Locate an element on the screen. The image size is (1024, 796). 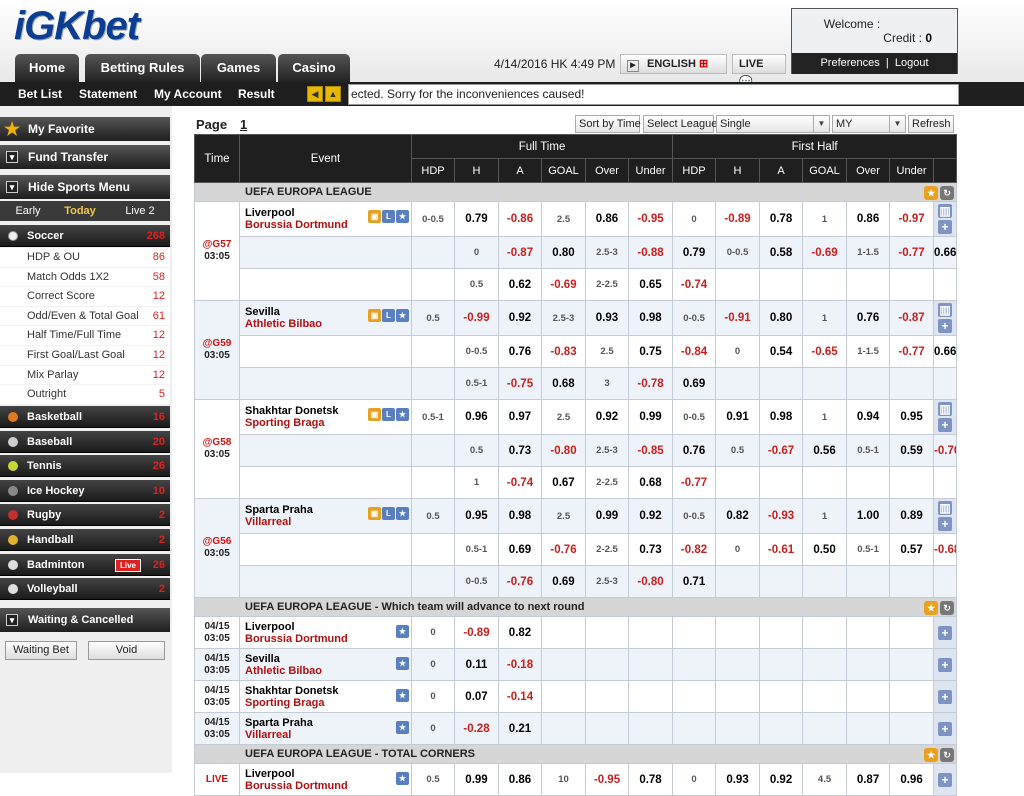
nav-my-account: My Account is located at coordinates (188, 94).